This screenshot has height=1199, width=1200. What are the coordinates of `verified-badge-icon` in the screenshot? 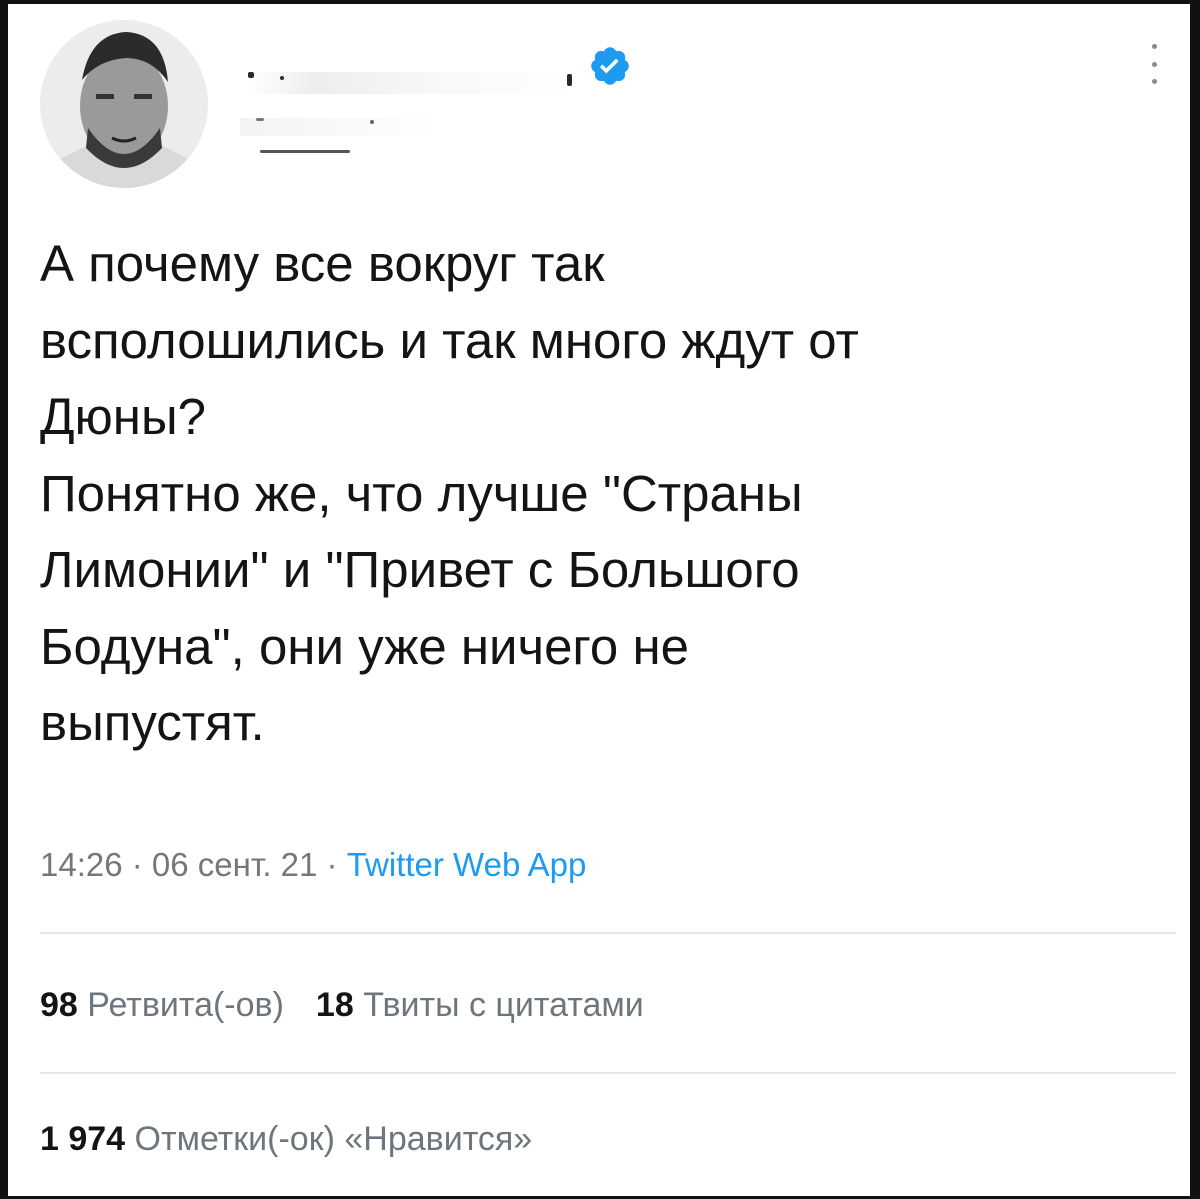 It's located at (610, 66).